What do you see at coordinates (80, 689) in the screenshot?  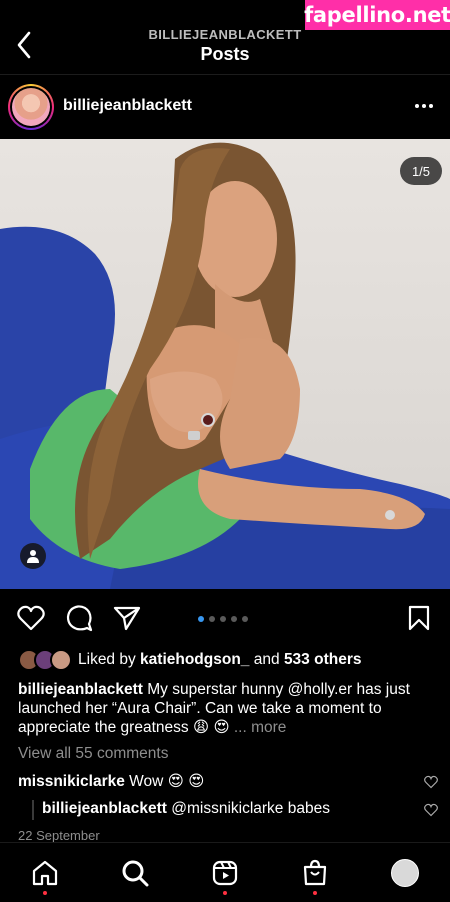 I see `caption-username: billiejeanblackett` at bounding box center [80, 689].